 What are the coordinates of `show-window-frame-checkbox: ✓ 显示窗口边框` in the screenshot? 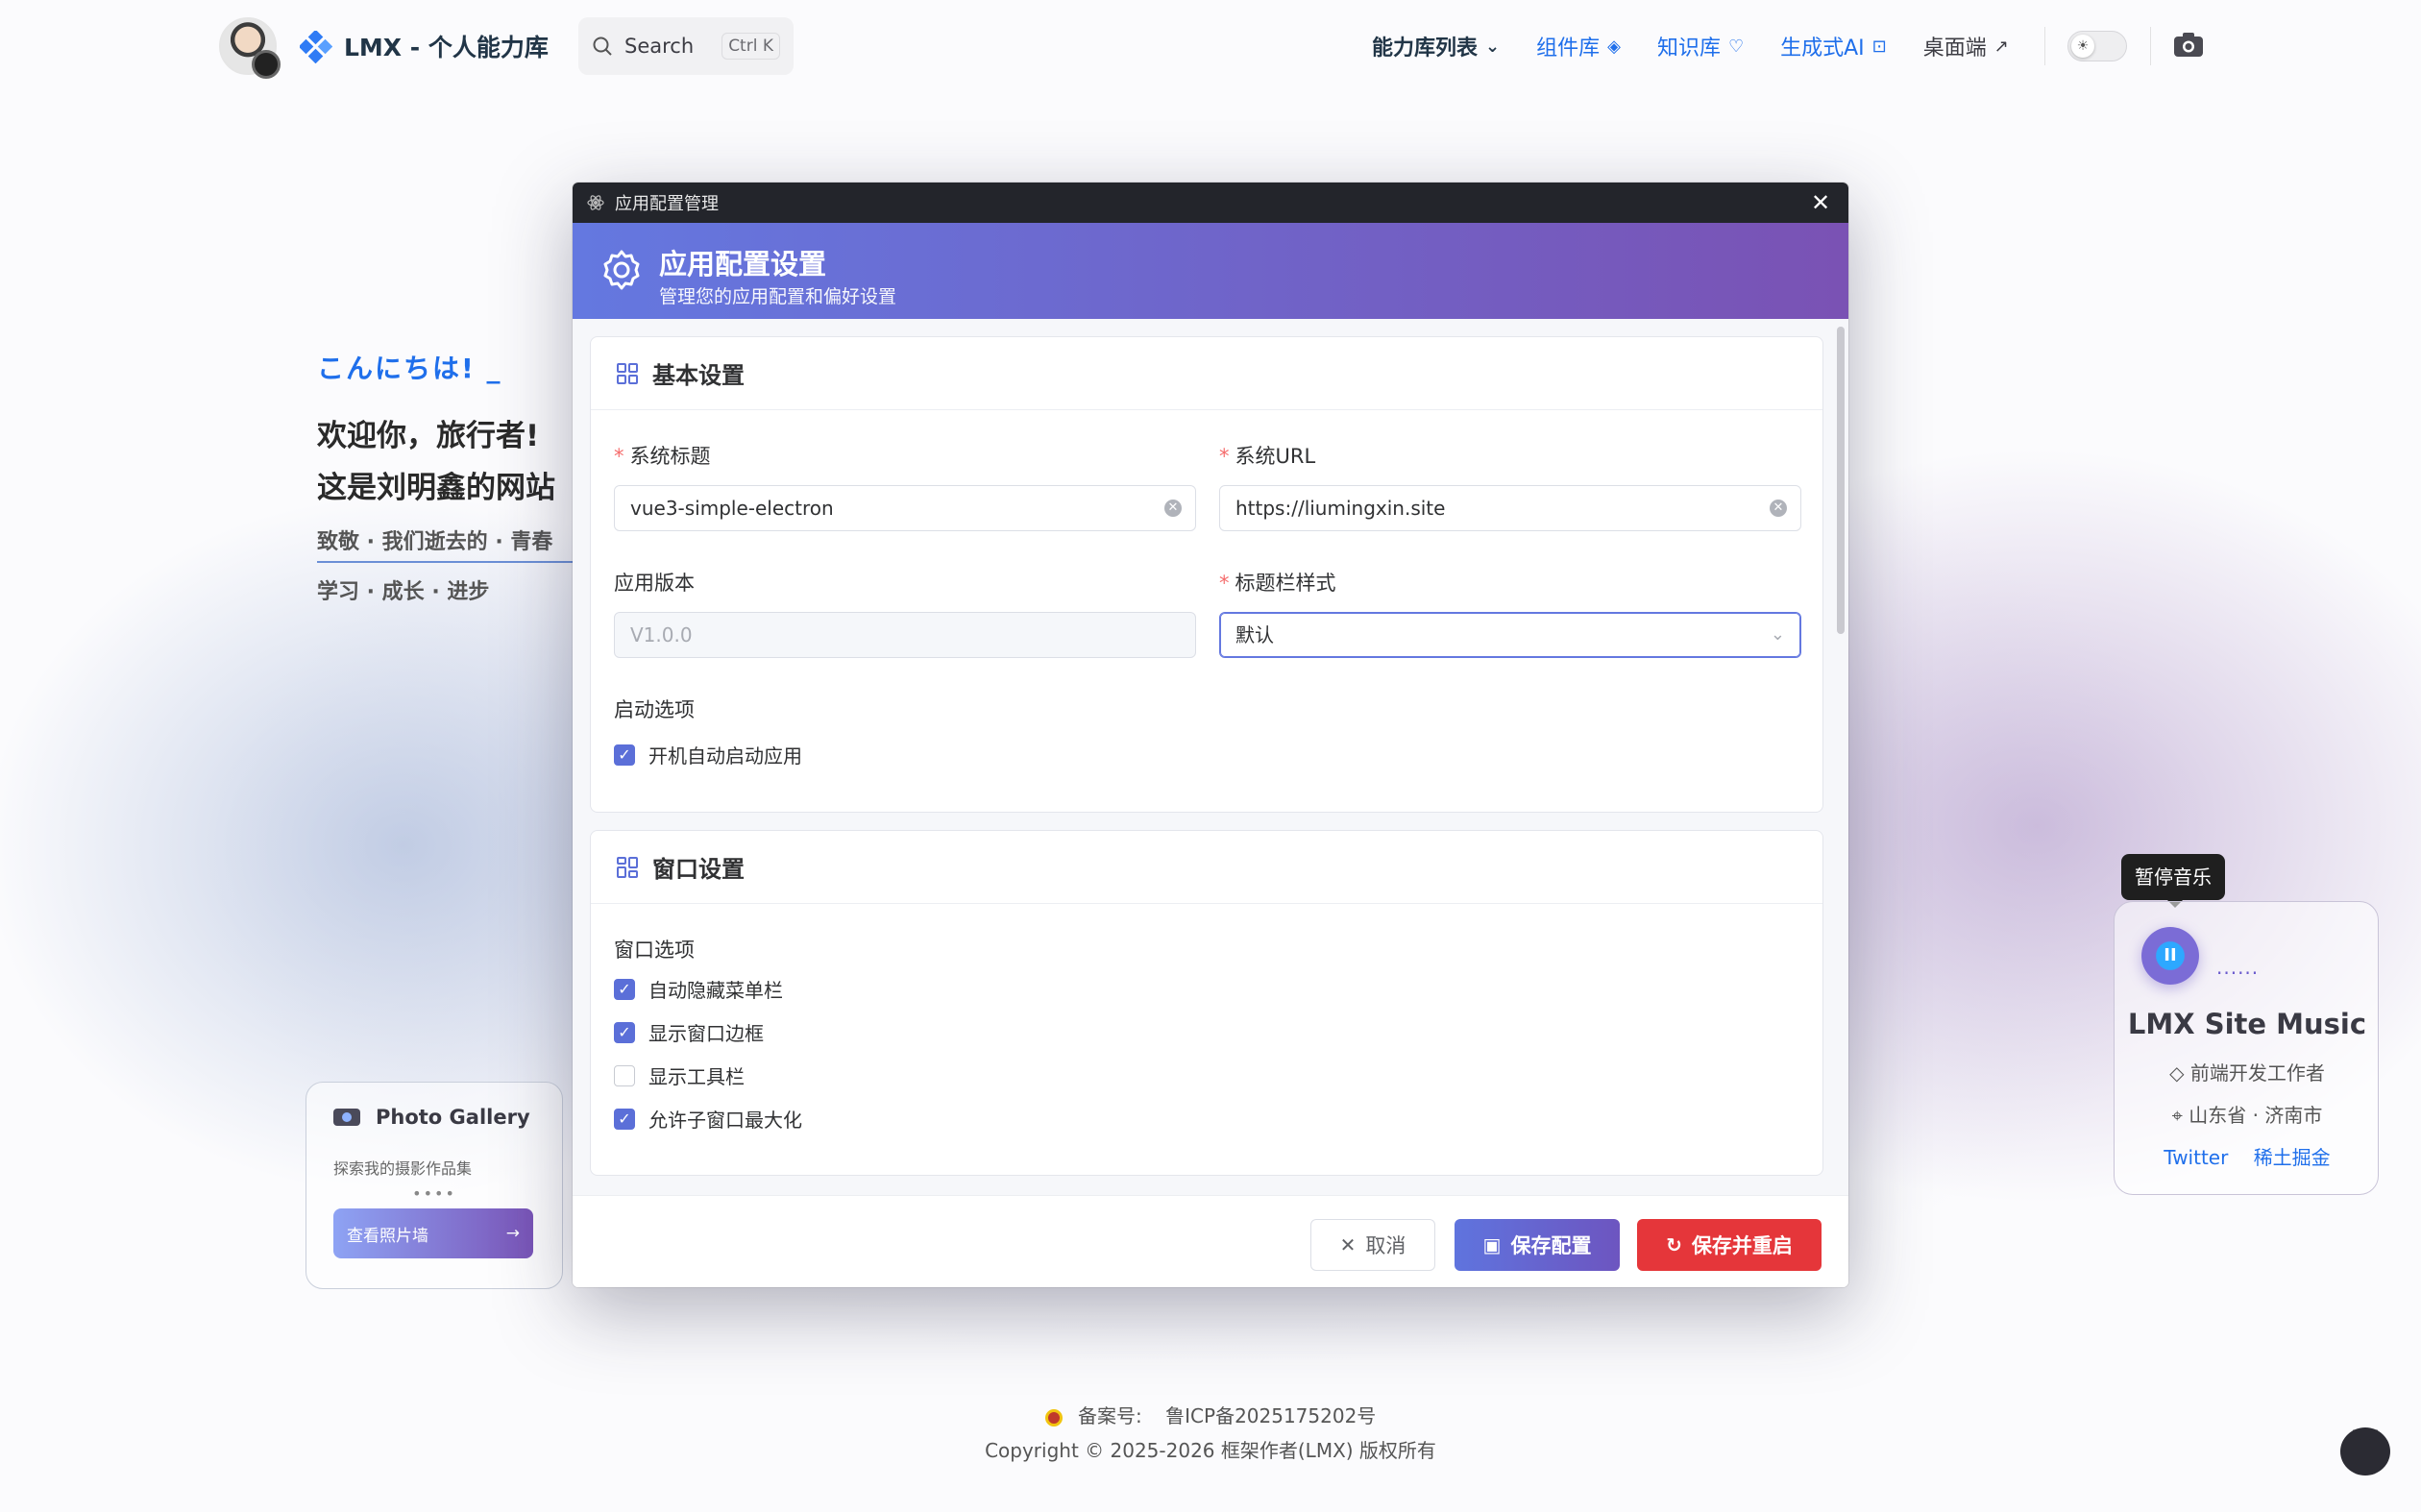 It's located at (689, 1032).